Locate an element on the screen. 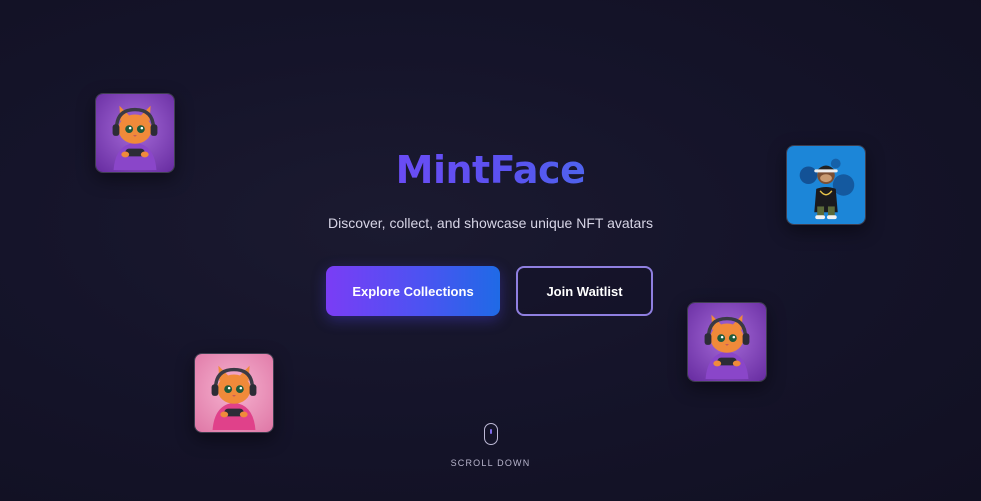 The image size is (981, 501). explore-collections-button: Explore Collections is located at coordinates (413, 291).